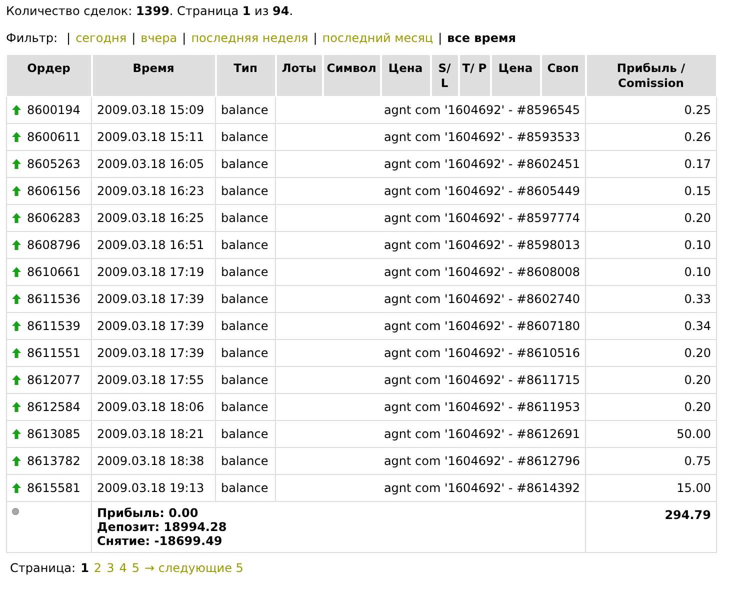  What do you see at coordinates (53, 380) in the screenshot?
I see `order-number: 8612077` at bounding box center [53, 380].